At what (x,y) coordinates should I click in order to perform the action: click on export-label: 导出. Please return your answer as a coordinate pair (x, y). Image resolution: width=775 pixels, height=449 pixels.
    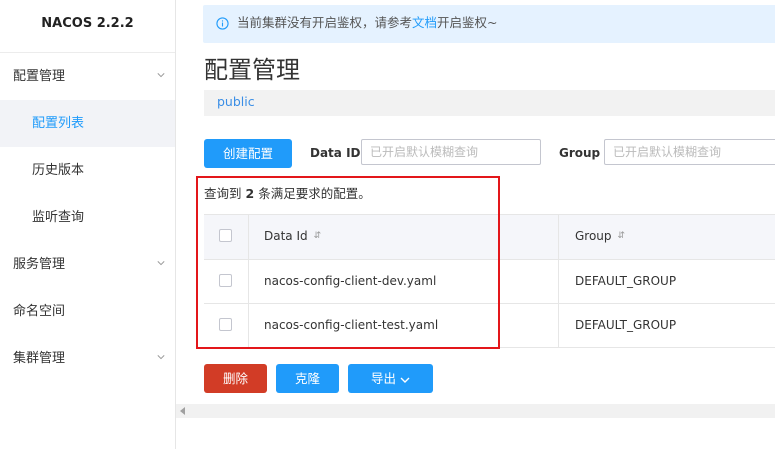
    Looking at the image, I should click on (383, 378).